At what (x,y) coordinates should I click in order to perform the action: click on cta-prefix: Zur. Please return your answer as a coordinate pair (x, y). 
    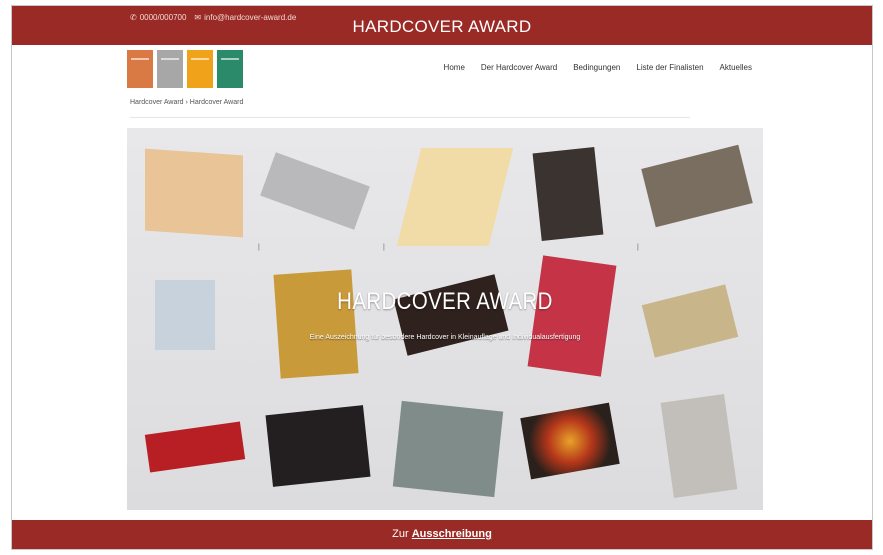
    Looking at the image, I should click on (400, 534).